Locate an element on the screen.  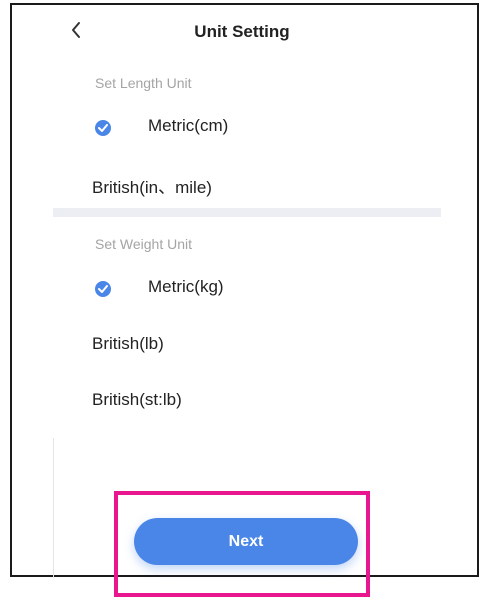
option-length-metric: Metric(cm) is located at coordinates (195, 129).